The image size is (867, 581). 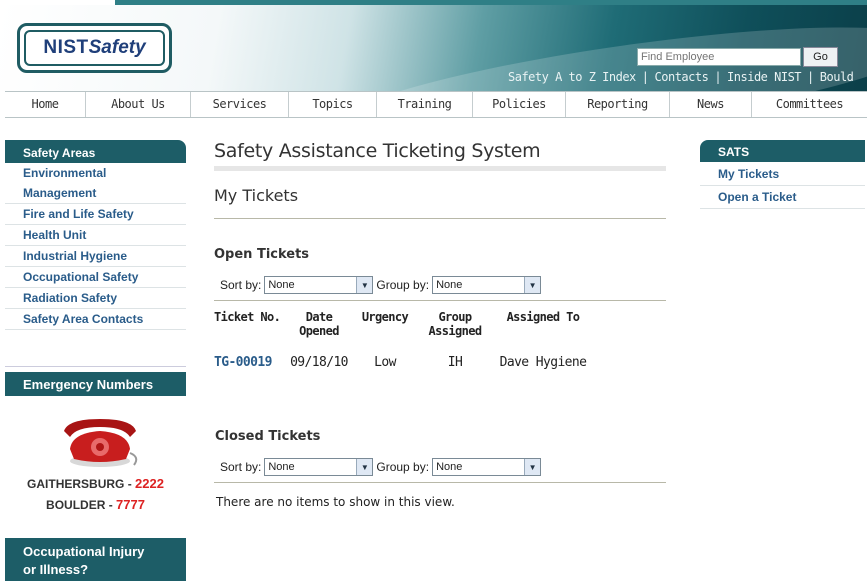 What do you see at coordinates (782, 151) in the screenshot?
I see `sats-heading: SATS` at bounding box center [782, 151].